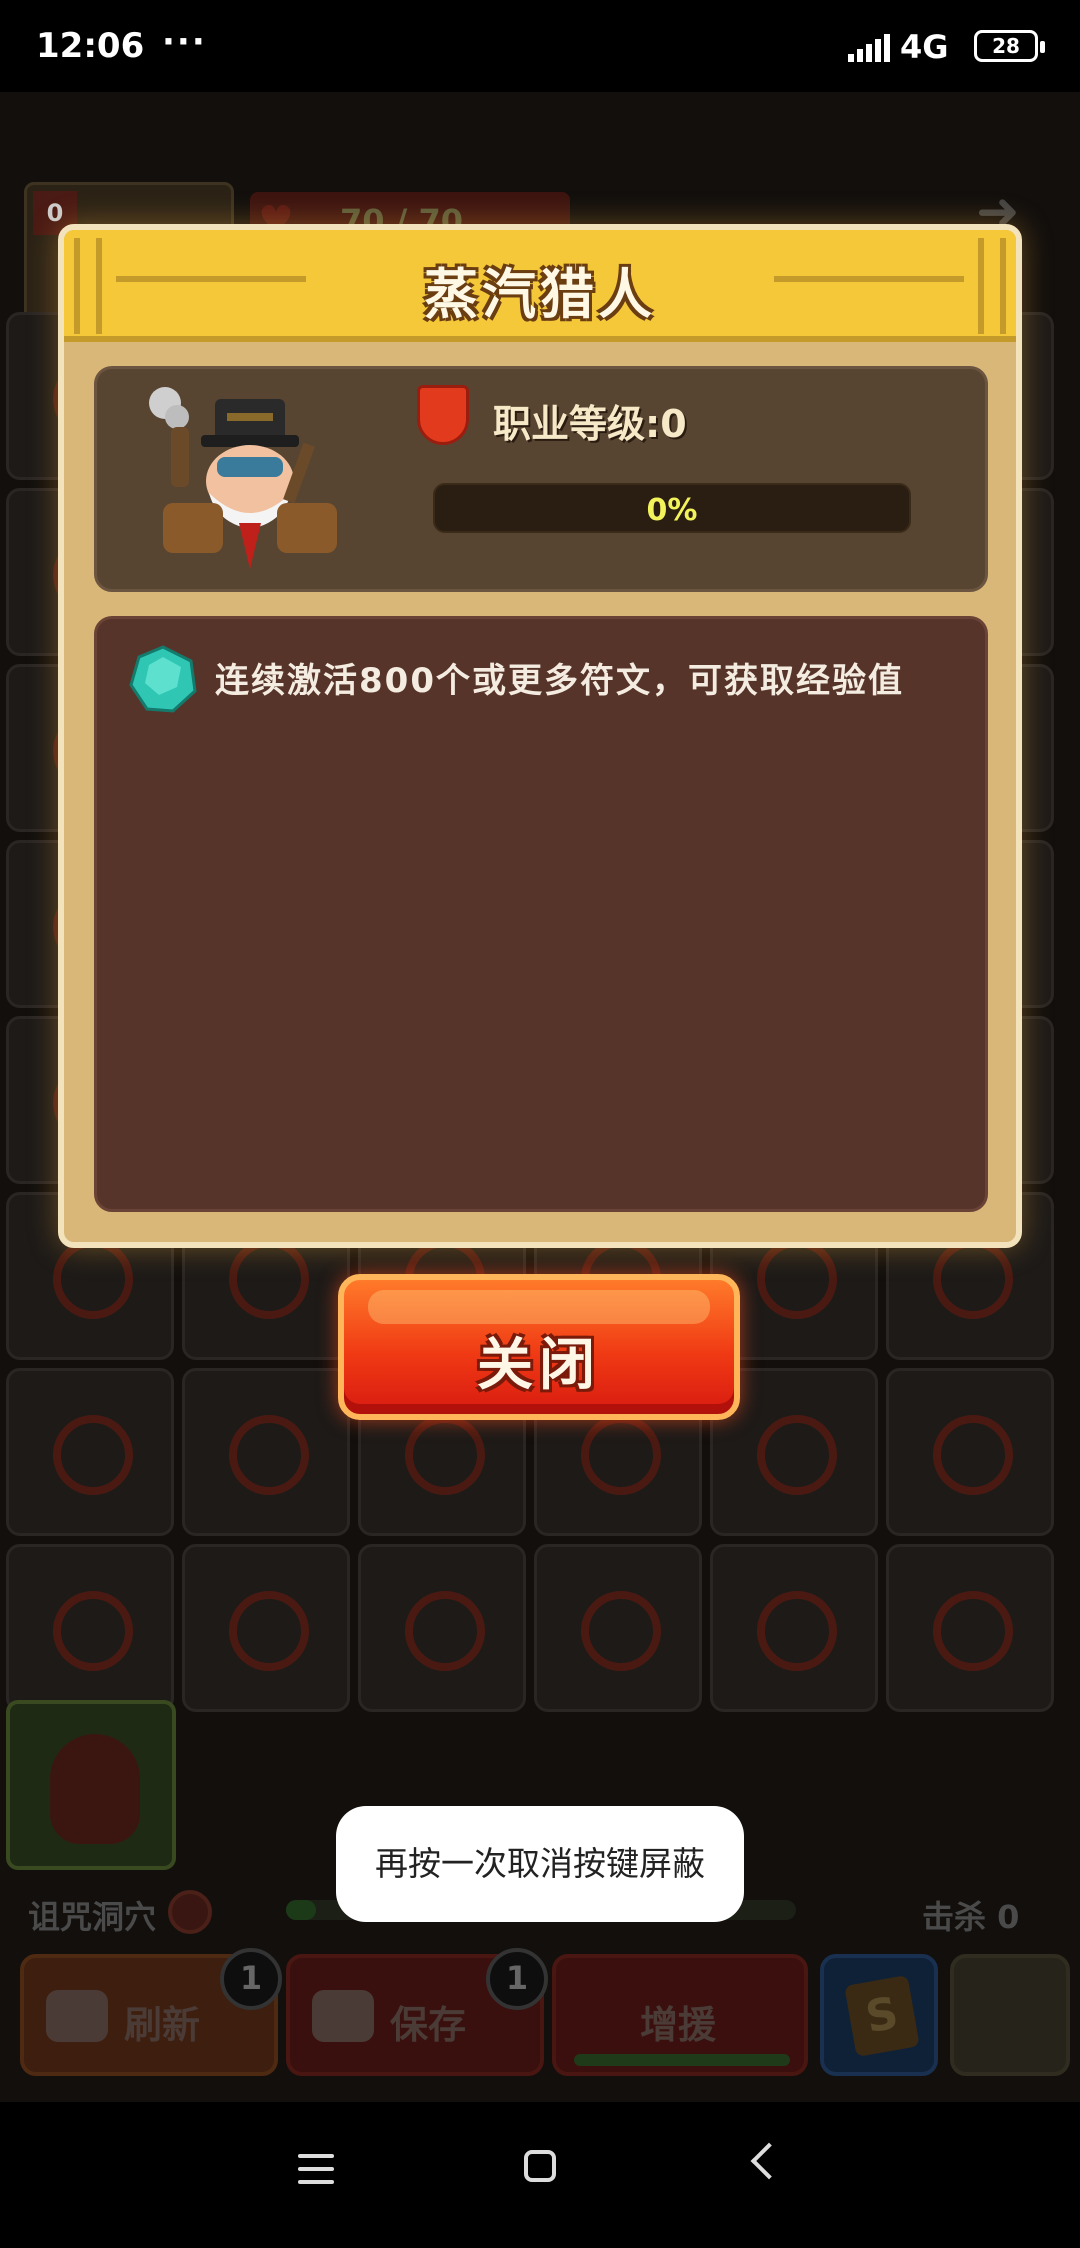  I want to click on refresh-button: 刷新 1, so click(151, 2012).